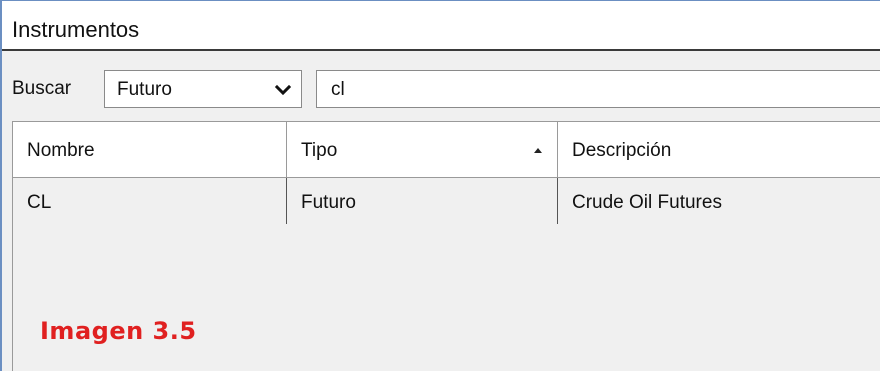 The image size is (880, 371). Describe the element at coordinates (150, 149) in the screenshot. I see `column-header-nombre: Nombre` at that location.